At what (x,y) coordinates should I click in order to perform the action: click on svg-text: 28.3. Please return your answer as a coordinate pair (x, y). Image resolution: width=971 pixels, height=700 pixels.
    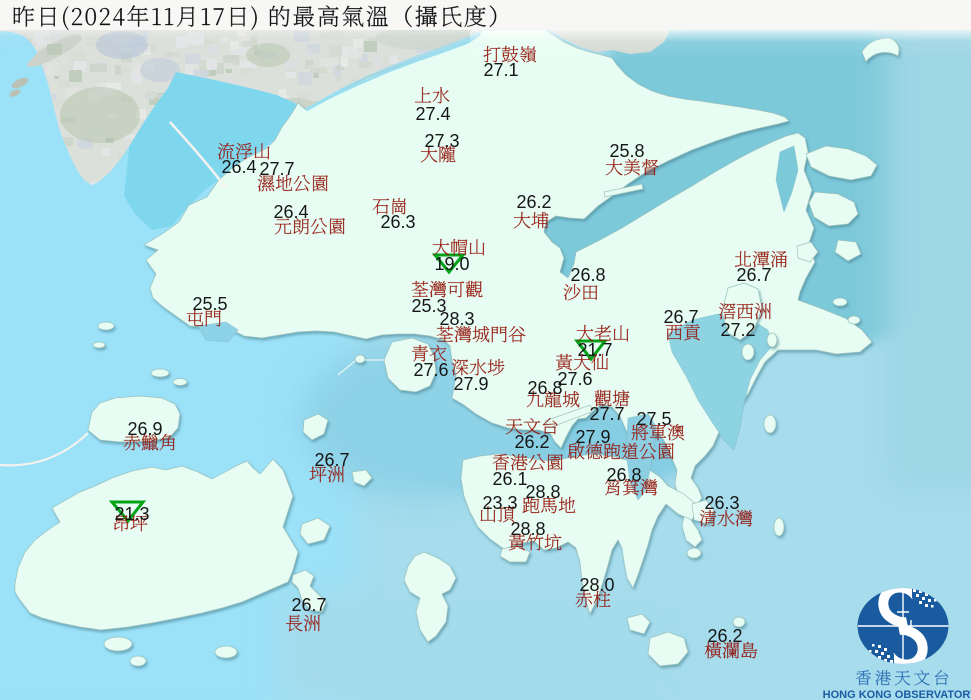
    Looking at the image, I should click on (456, 319).